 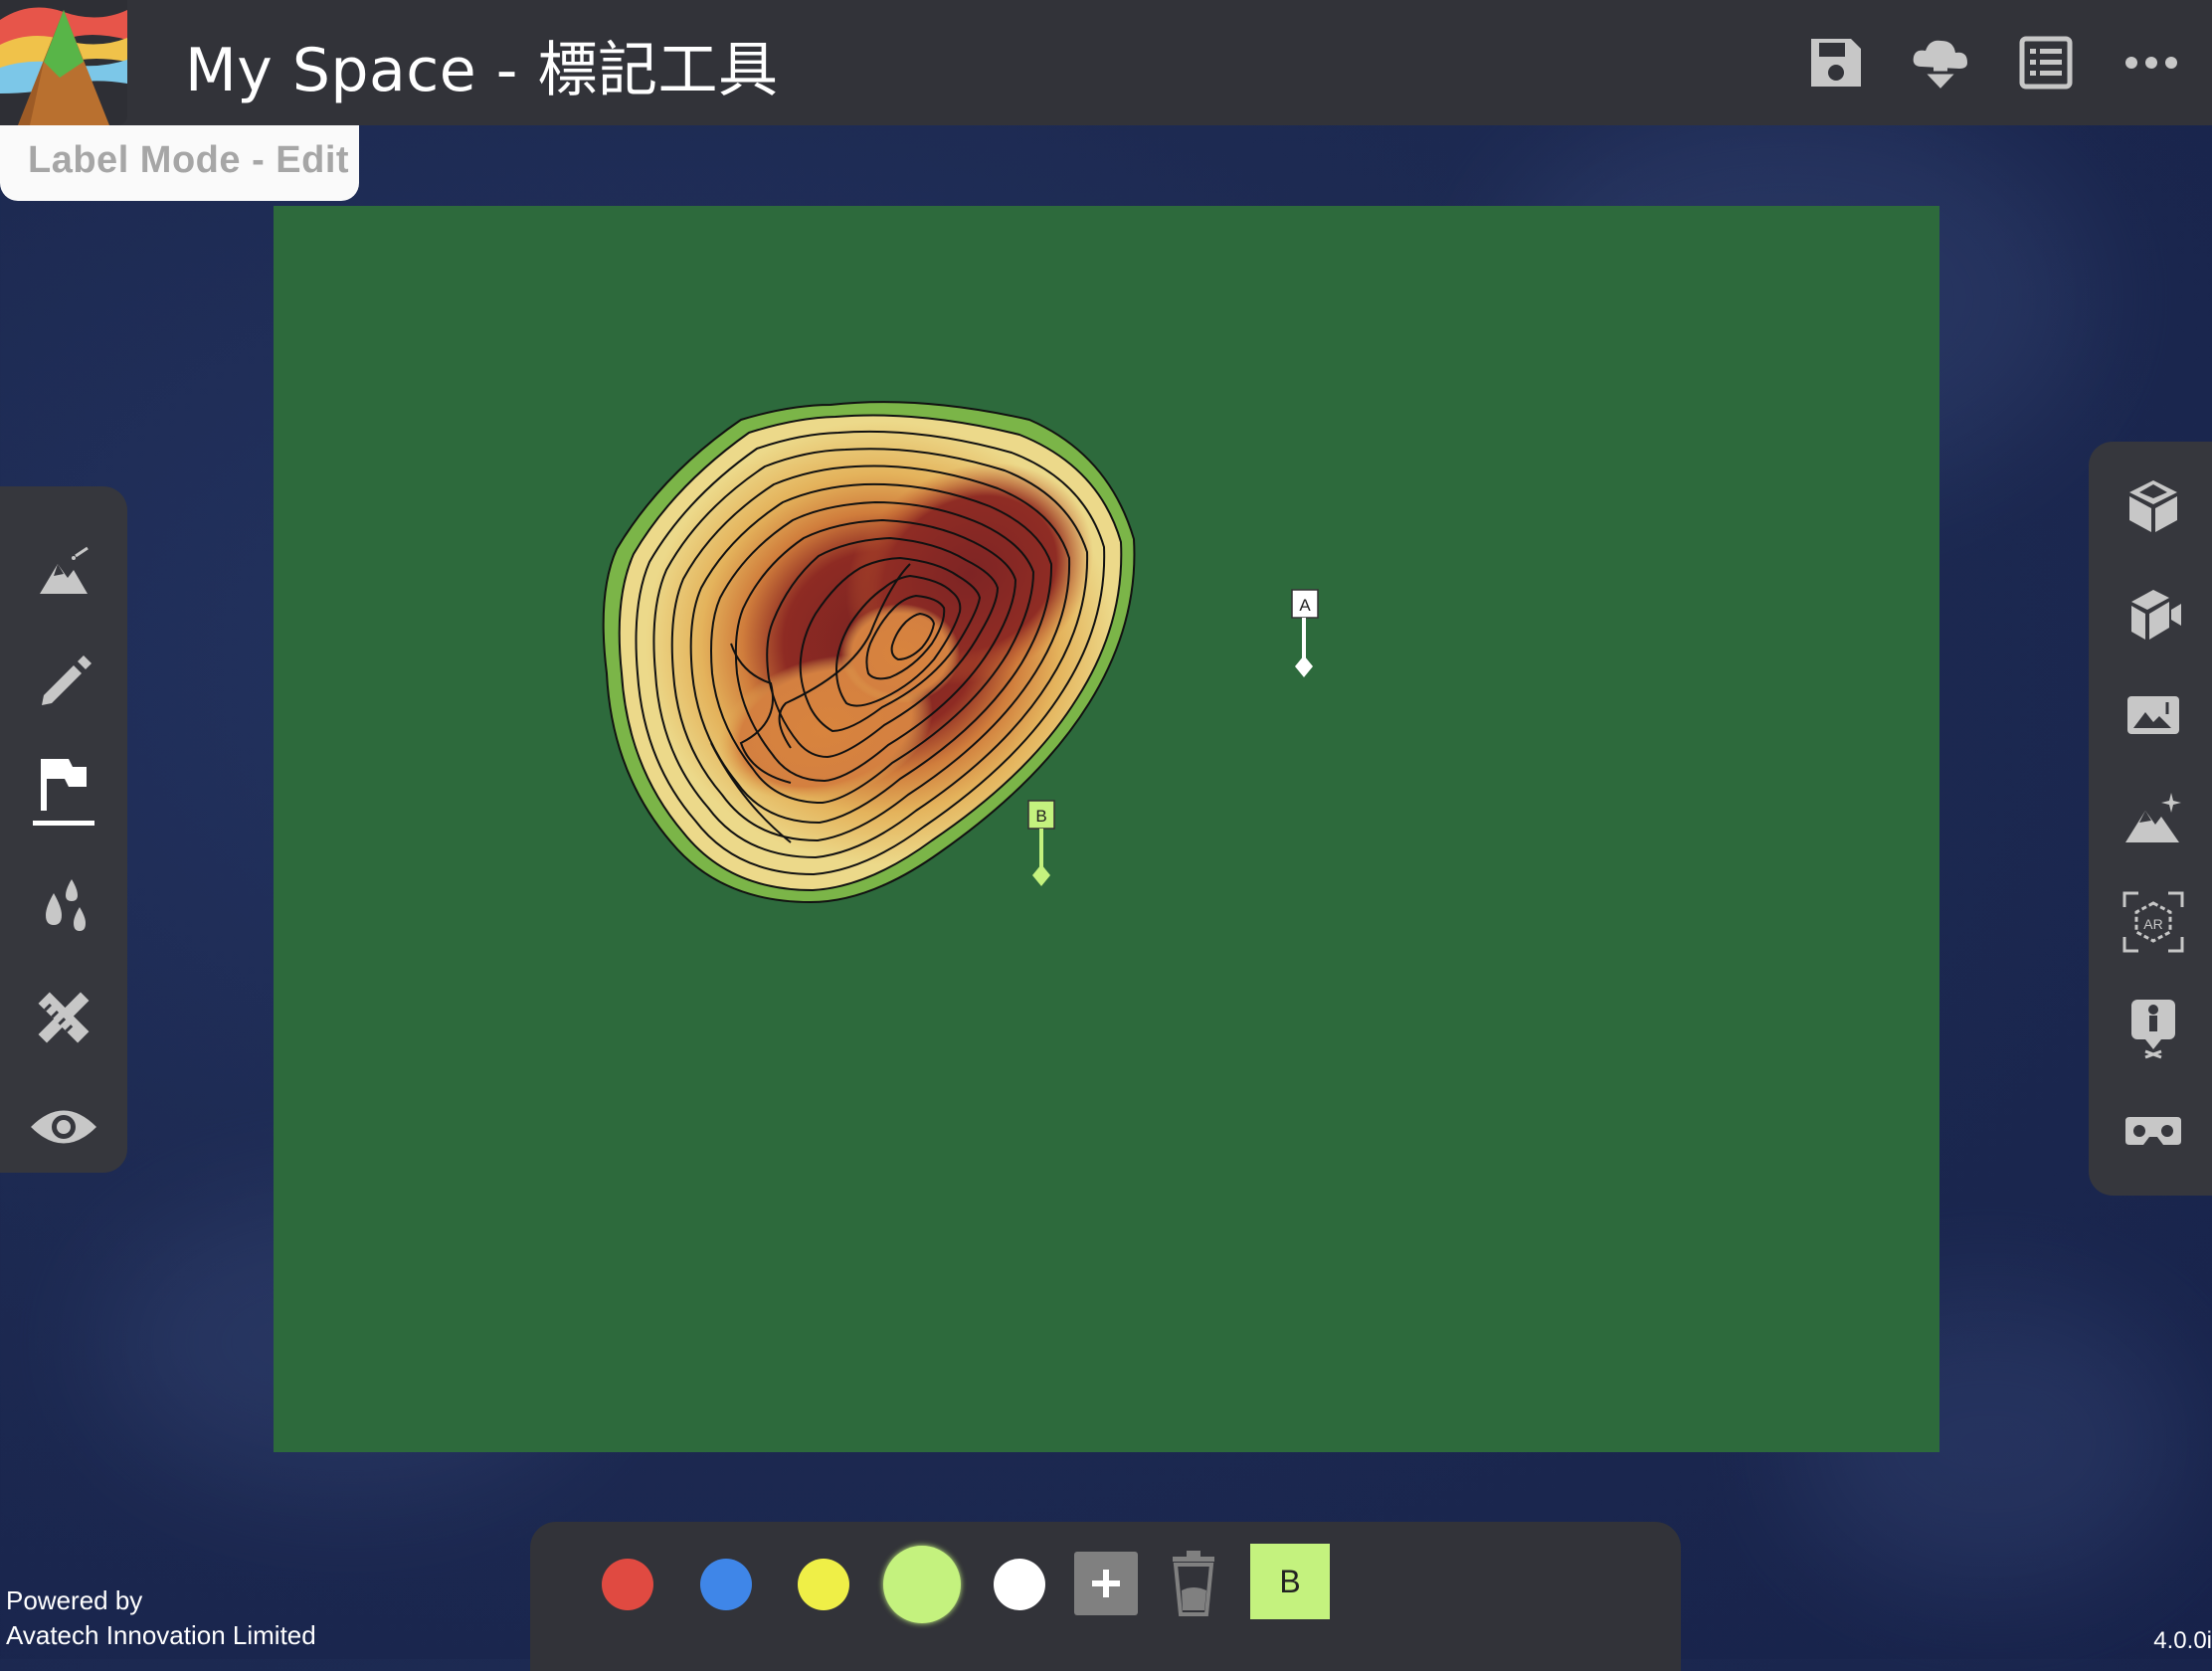 I want to click on box-icon, so click(x=2153, y=504).